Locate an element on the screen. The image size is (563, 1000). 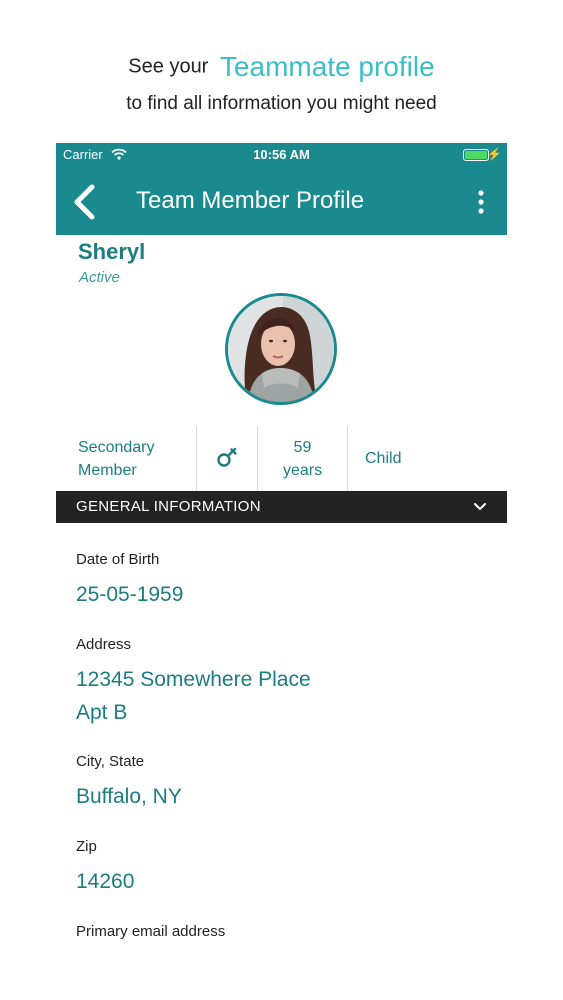
field-label: Zip is located at coordinates (86, 846).